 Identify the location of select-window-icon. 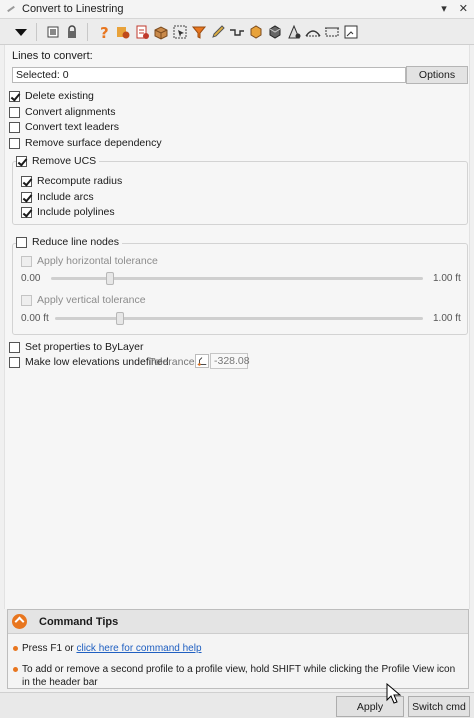
(179, 31).